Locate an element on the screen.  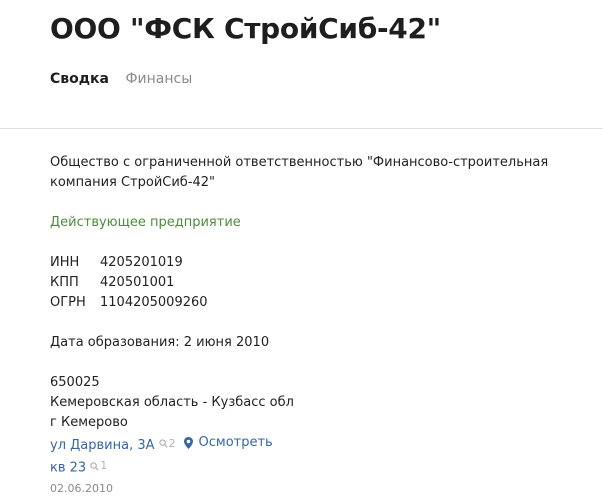
street-search-count-value: 2 is located at coordinates (172, 443).